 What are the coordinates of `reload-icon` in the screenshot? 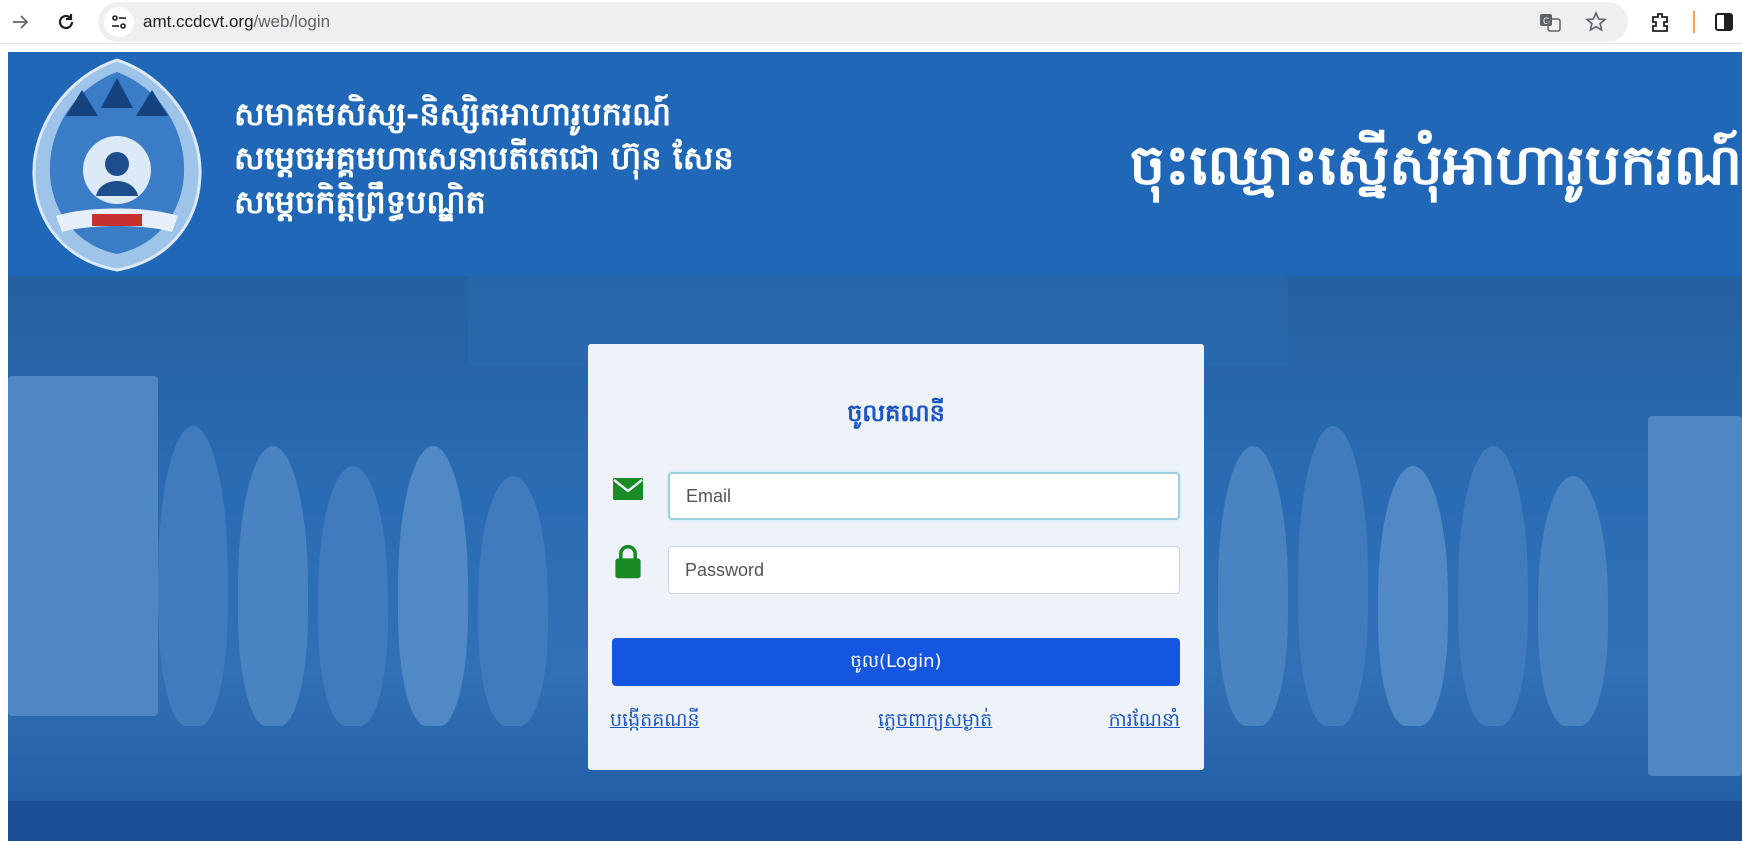 It's located at (66, 22).